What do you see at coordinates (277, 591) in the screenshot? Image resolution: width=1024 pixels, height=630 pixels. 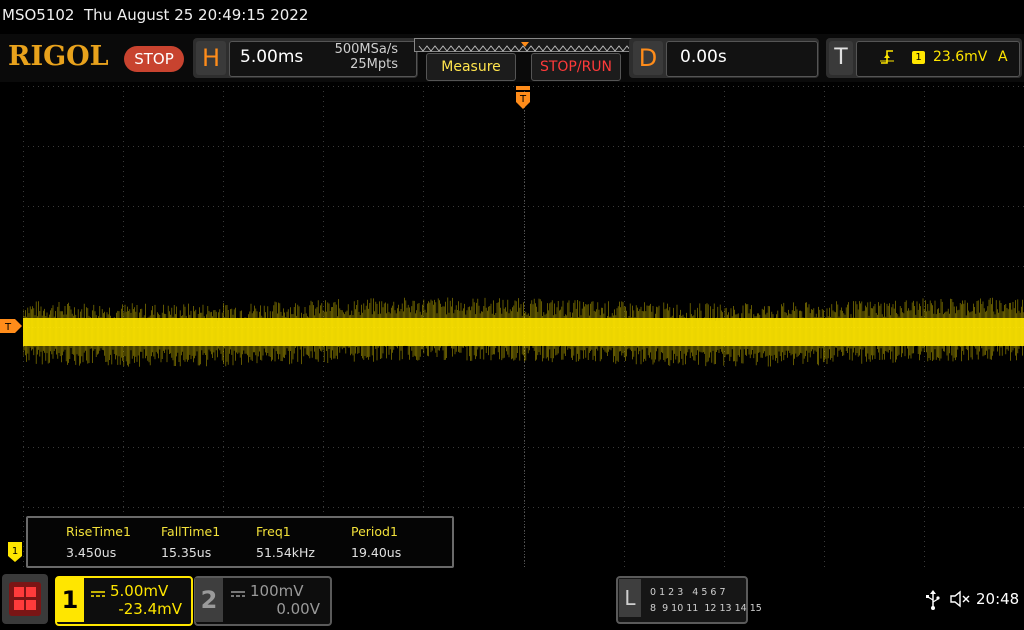 I see `channel2-scale: 100mV` at bounding box center [277, 591].